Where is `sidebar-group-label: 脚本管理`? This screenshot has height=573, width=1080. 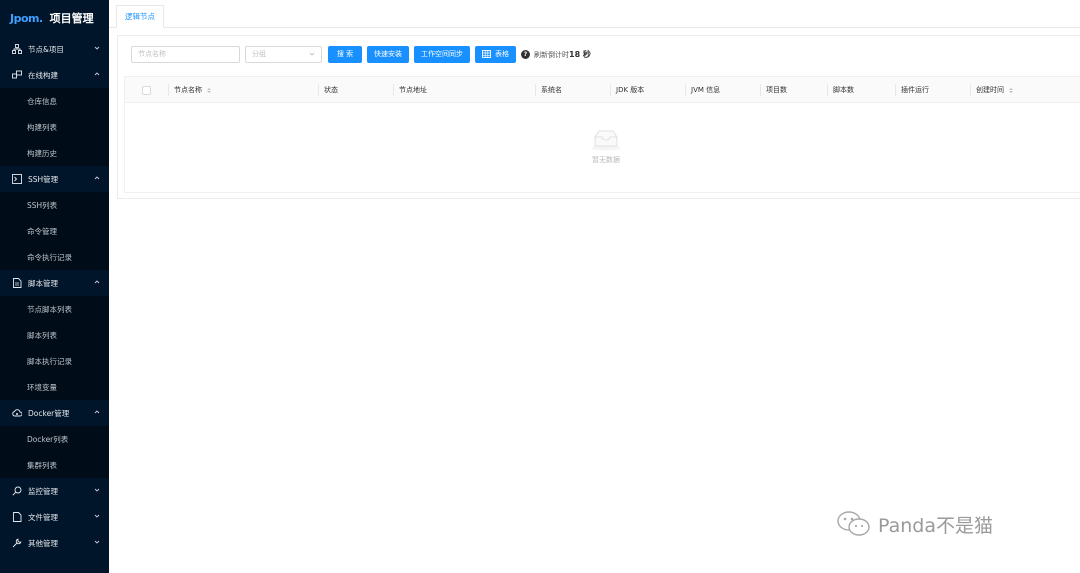 sidebar-group-label: 脚本管理 is located at coordinates (43, 283).